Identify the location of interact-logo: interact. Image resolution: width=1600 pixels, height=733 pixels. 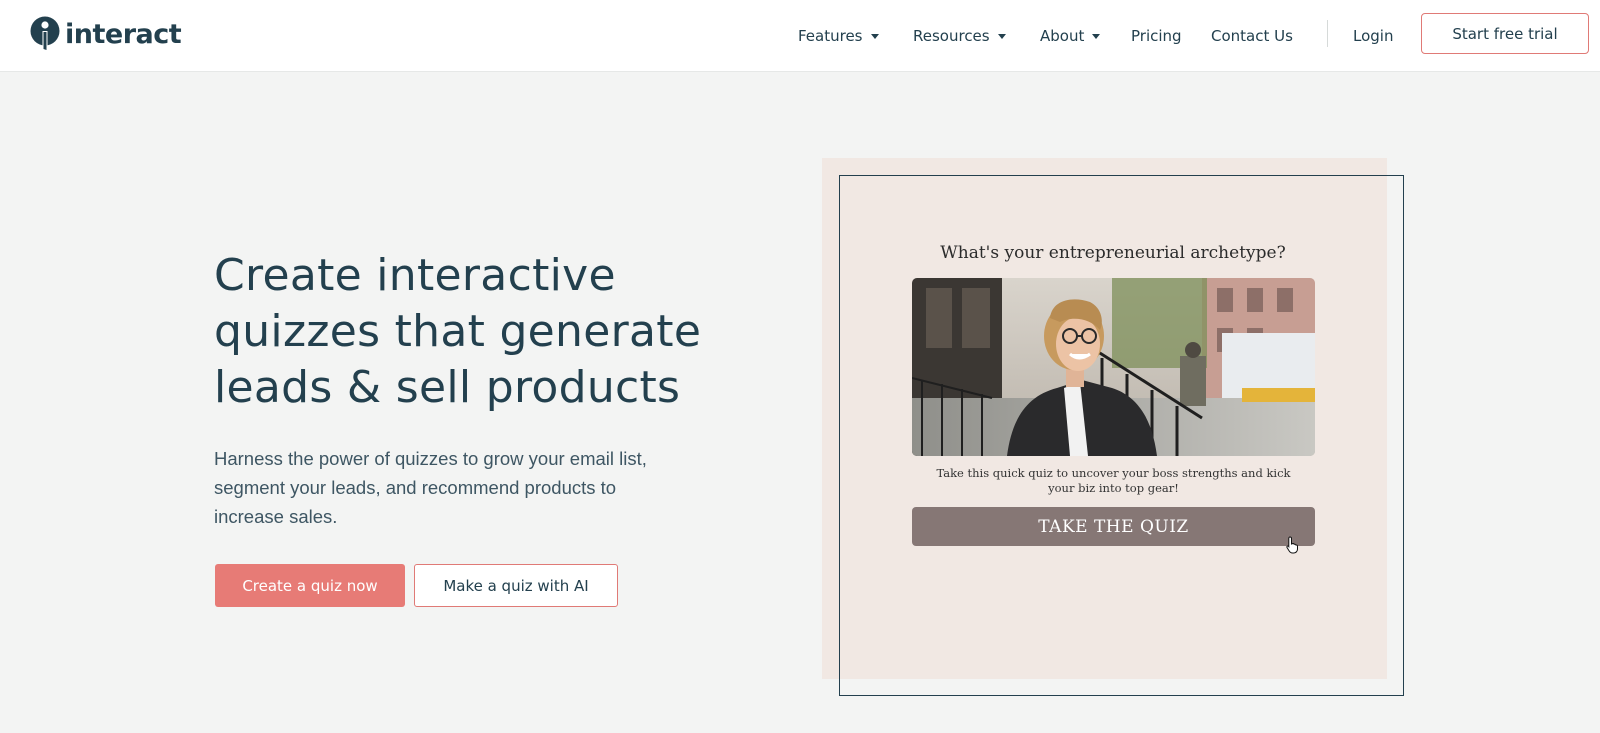
(105, 34).